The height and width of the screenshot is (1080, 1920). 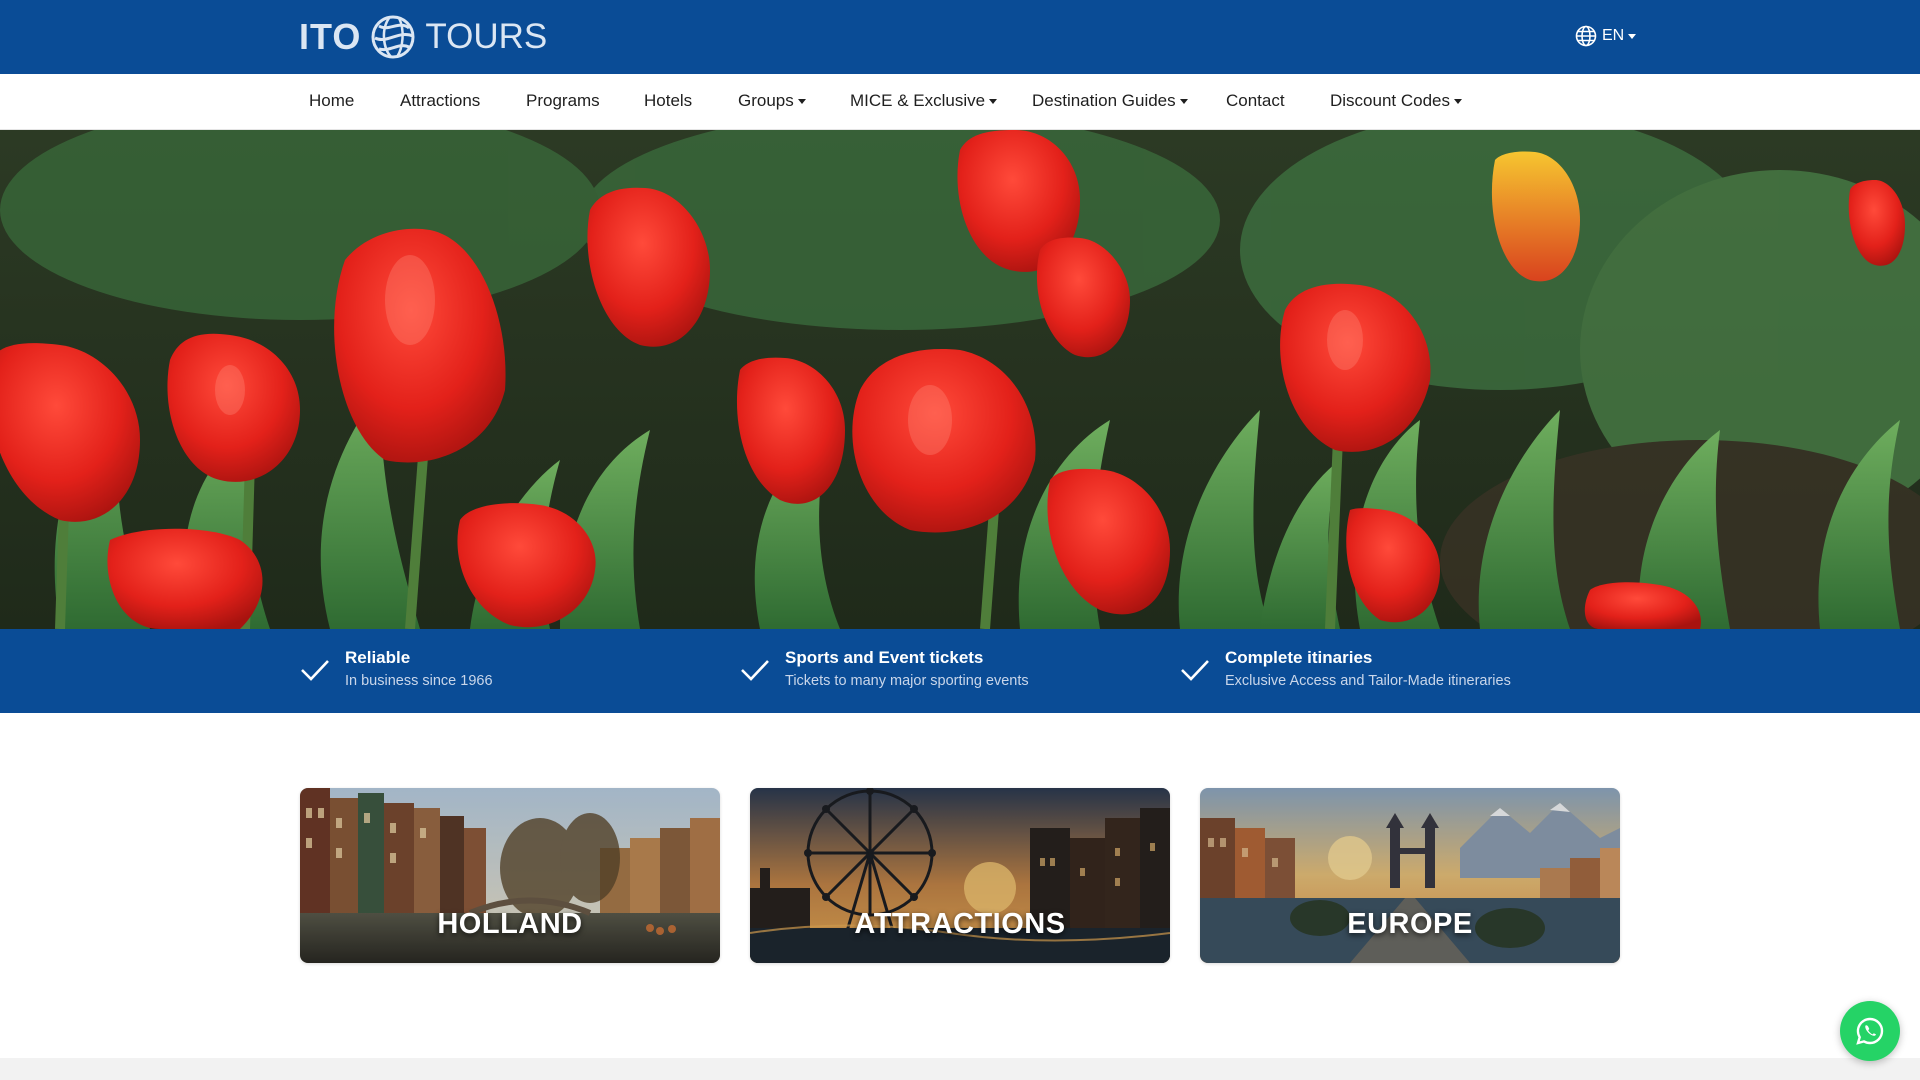 What do you see at coordinates (668, 101) in the screenshot?
I see `nav-item-hotels: Hotels` at bounding box center [668, 101].